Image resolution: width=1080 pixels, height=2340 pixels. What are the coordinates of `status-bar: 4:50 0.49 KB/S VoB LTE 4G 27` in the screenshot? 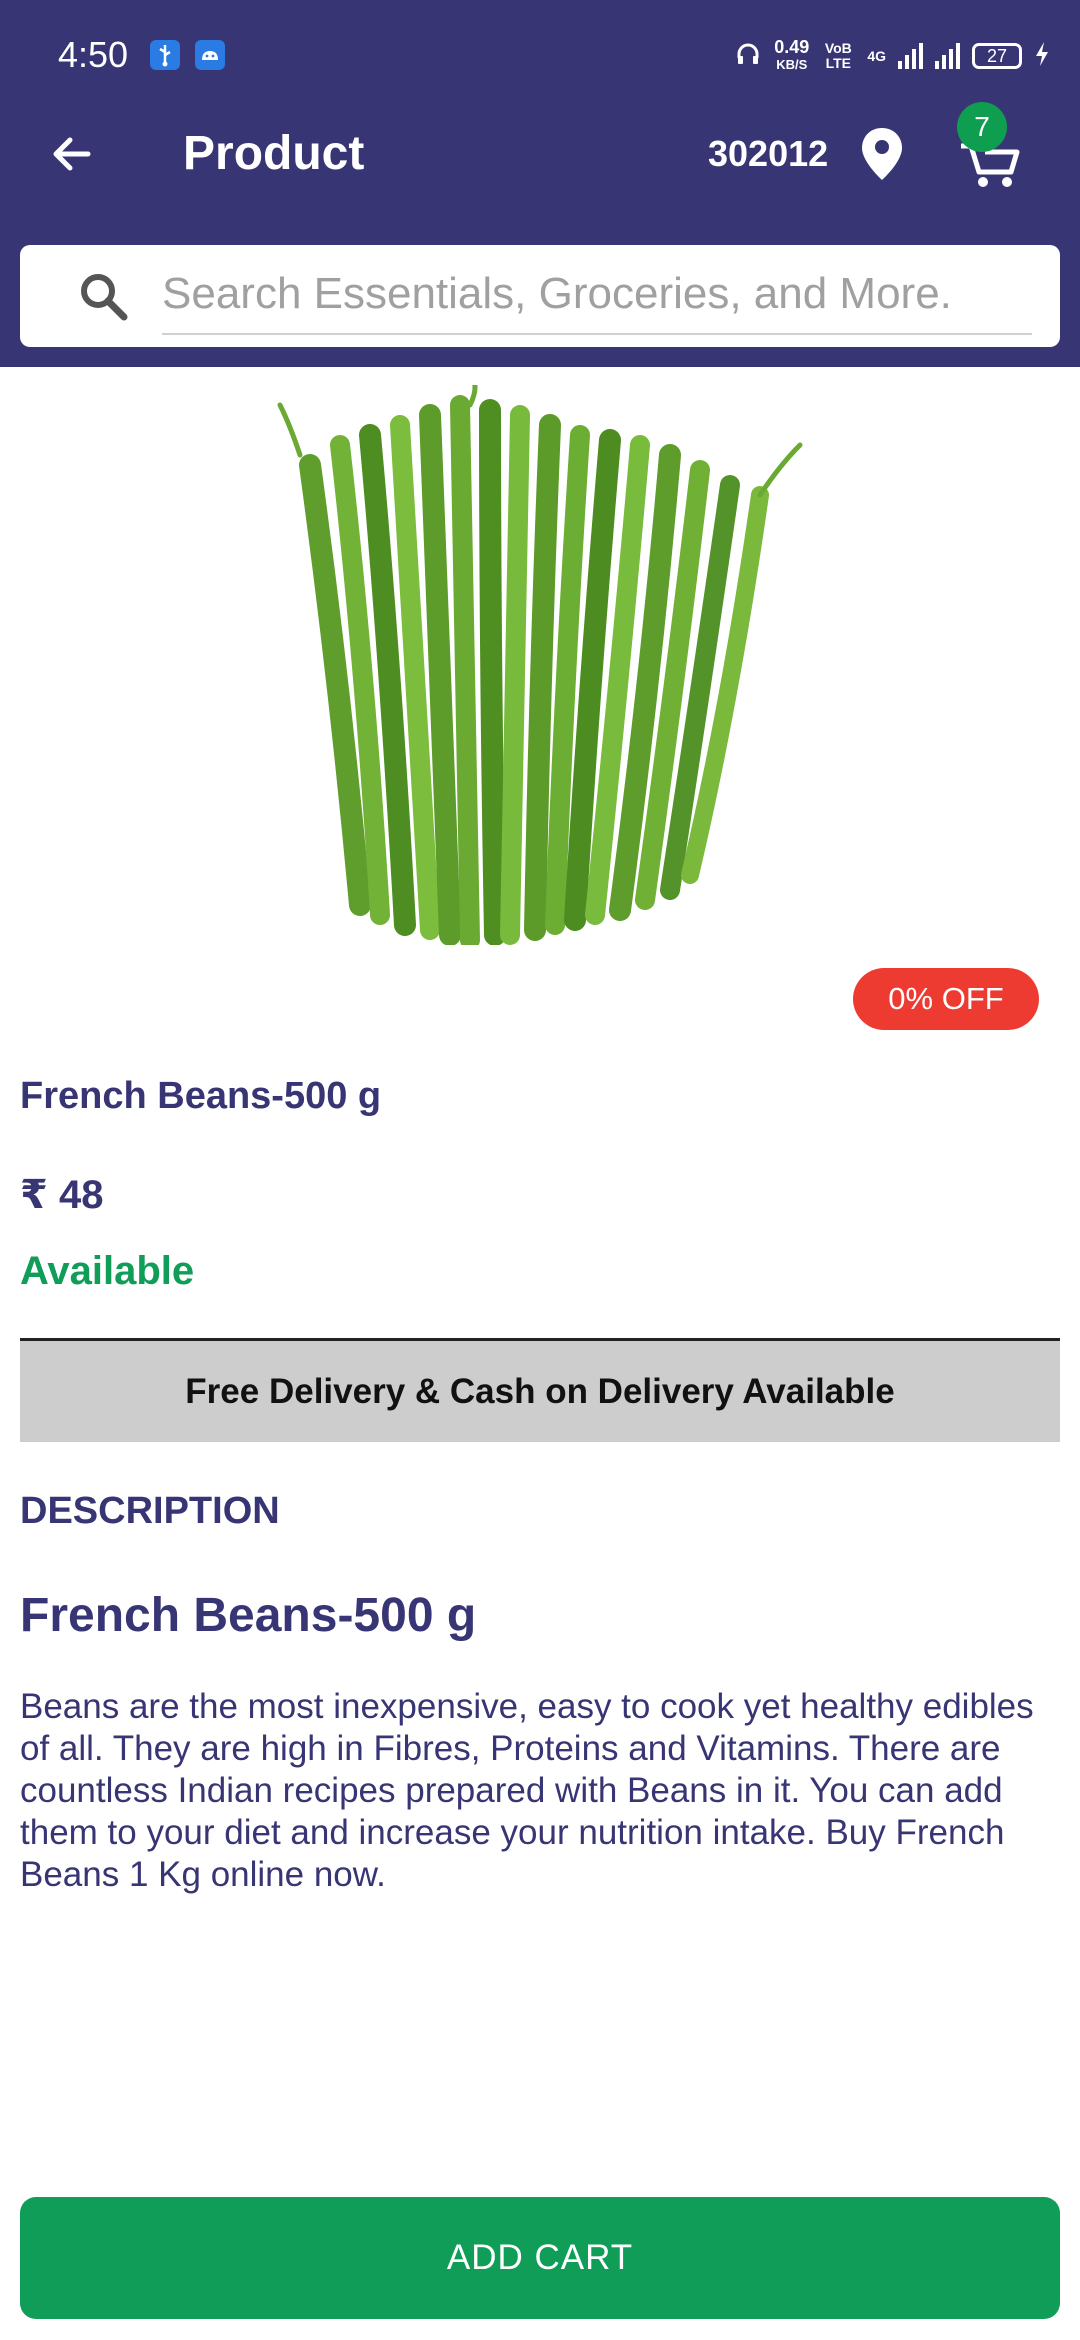 It's located at (540, 55).